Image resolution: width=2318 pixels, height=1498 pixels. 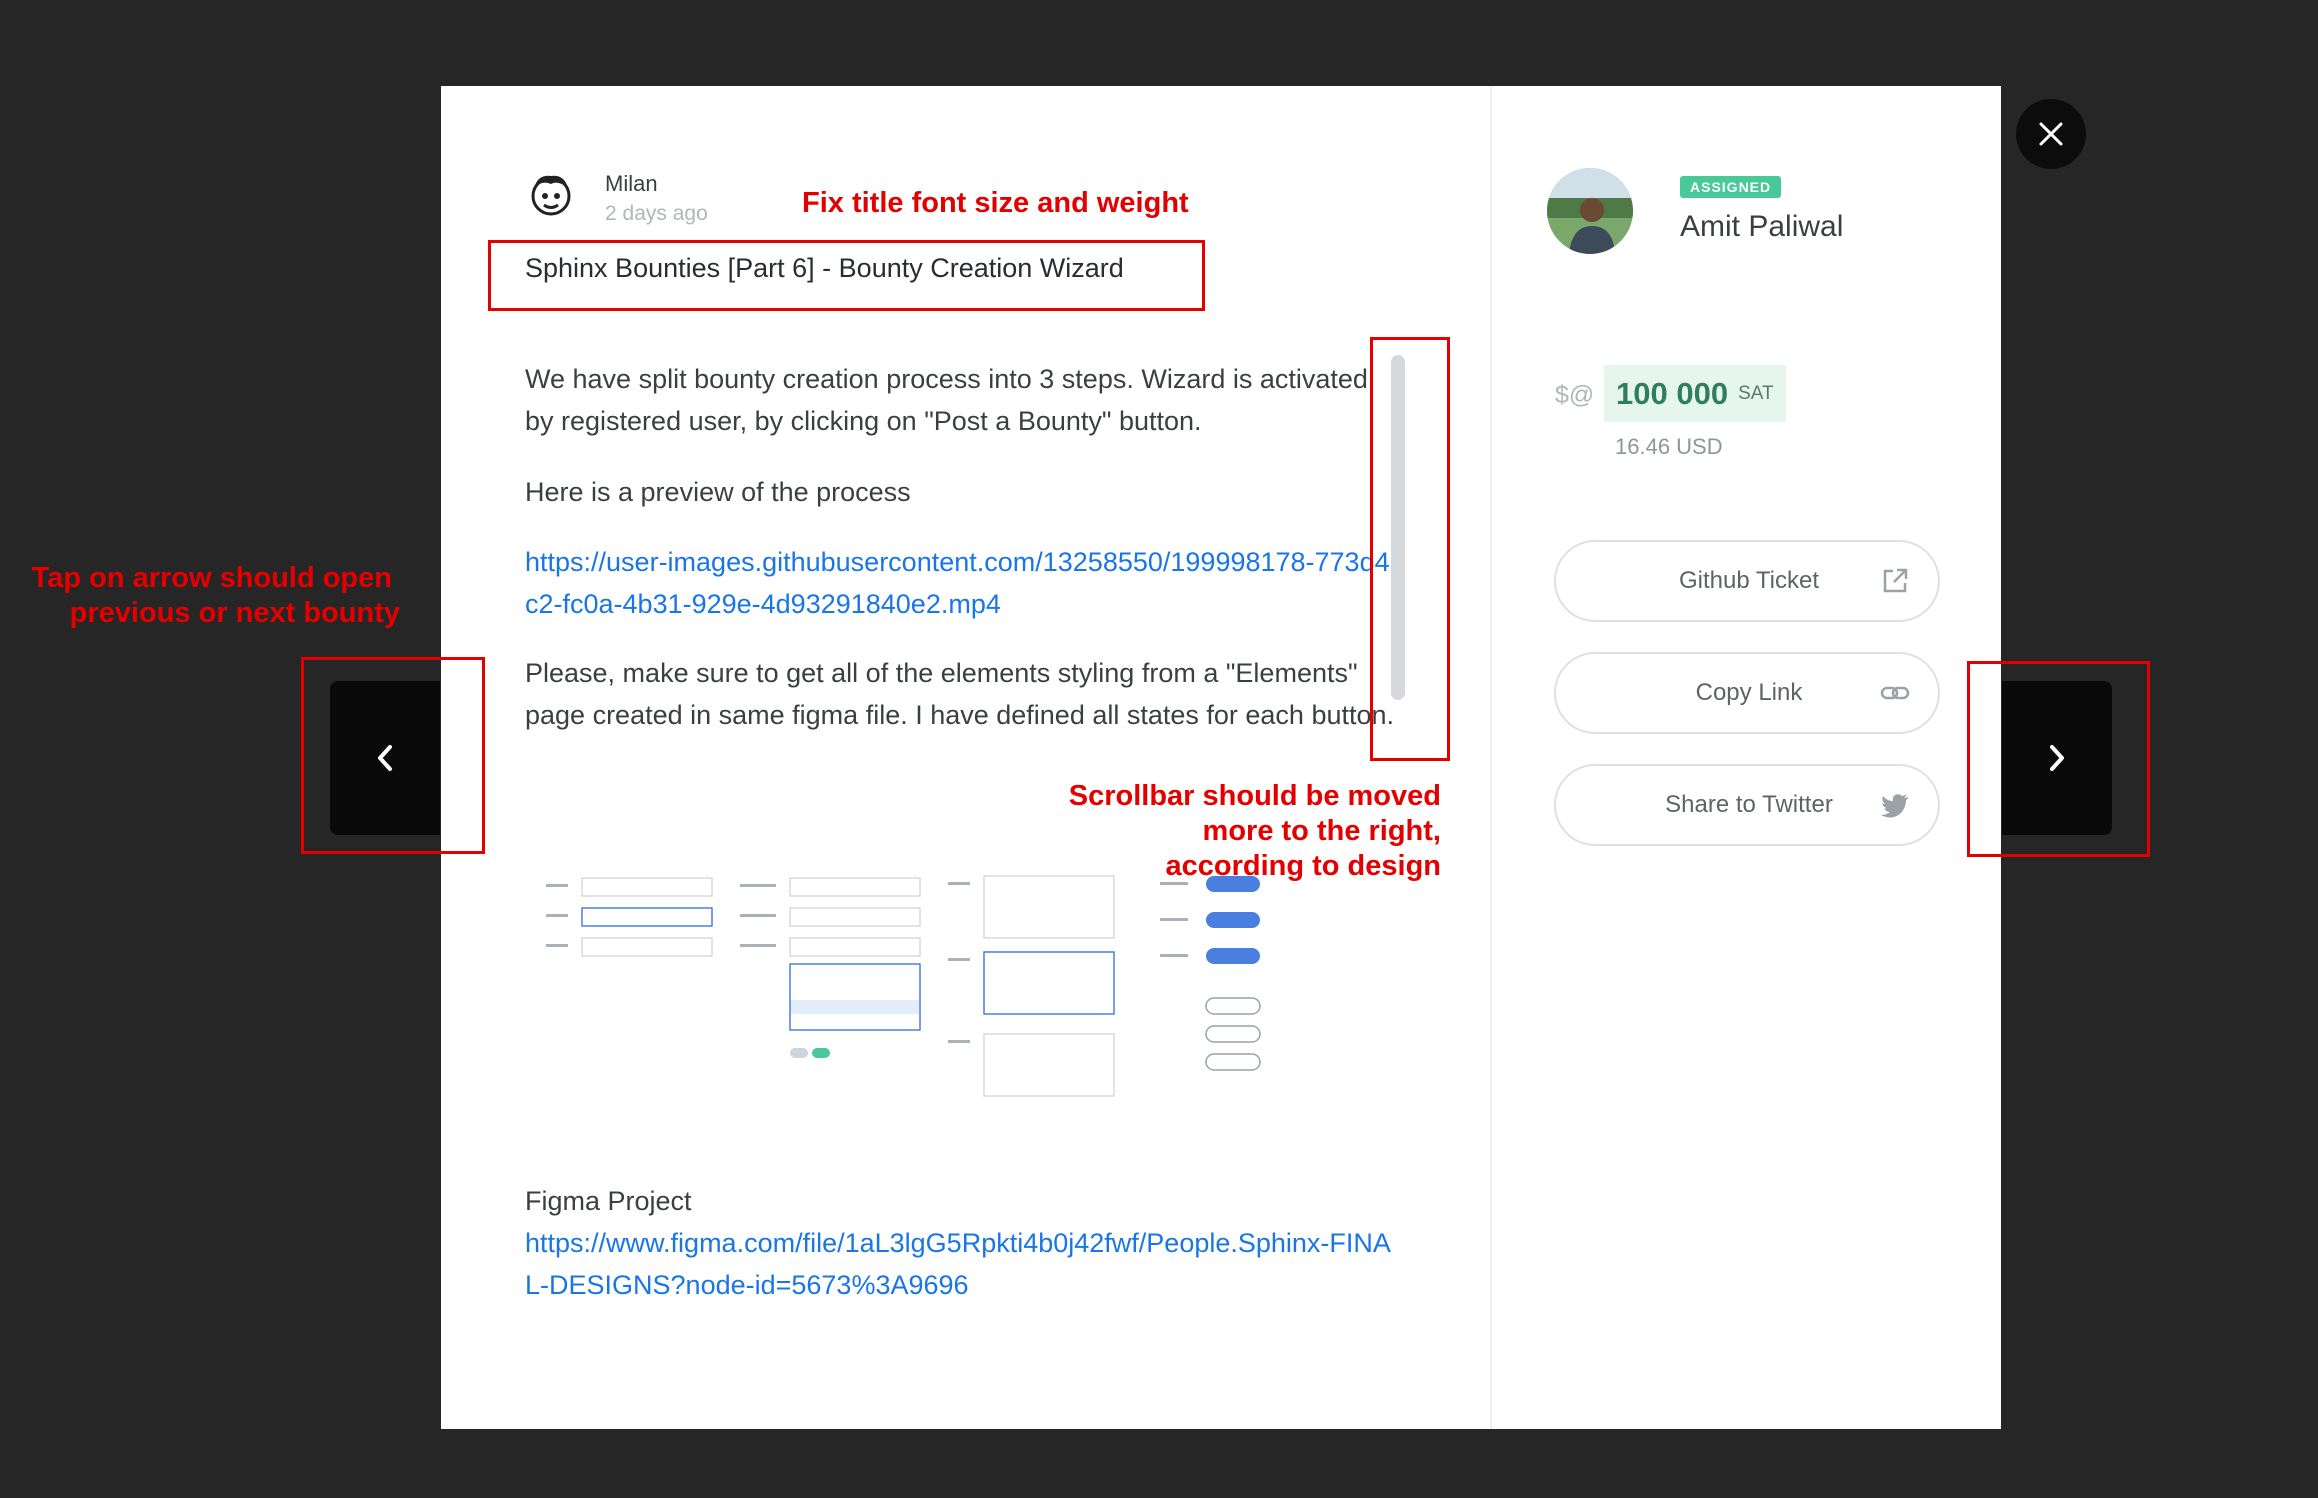 I want to click on link-icon, so click(x=1895, y=693).